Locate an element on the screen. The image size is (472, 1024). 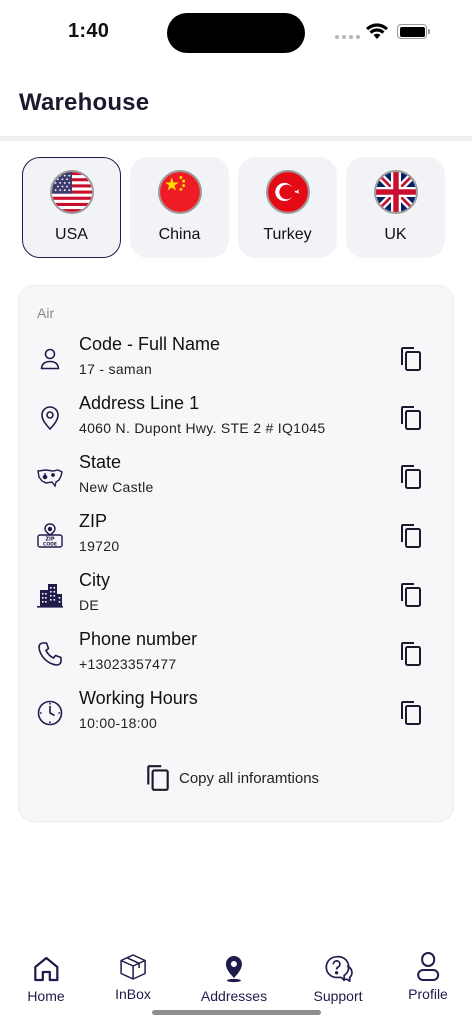
copy-all-button: Copy all inforamtions is located at coordinates (232, 778).